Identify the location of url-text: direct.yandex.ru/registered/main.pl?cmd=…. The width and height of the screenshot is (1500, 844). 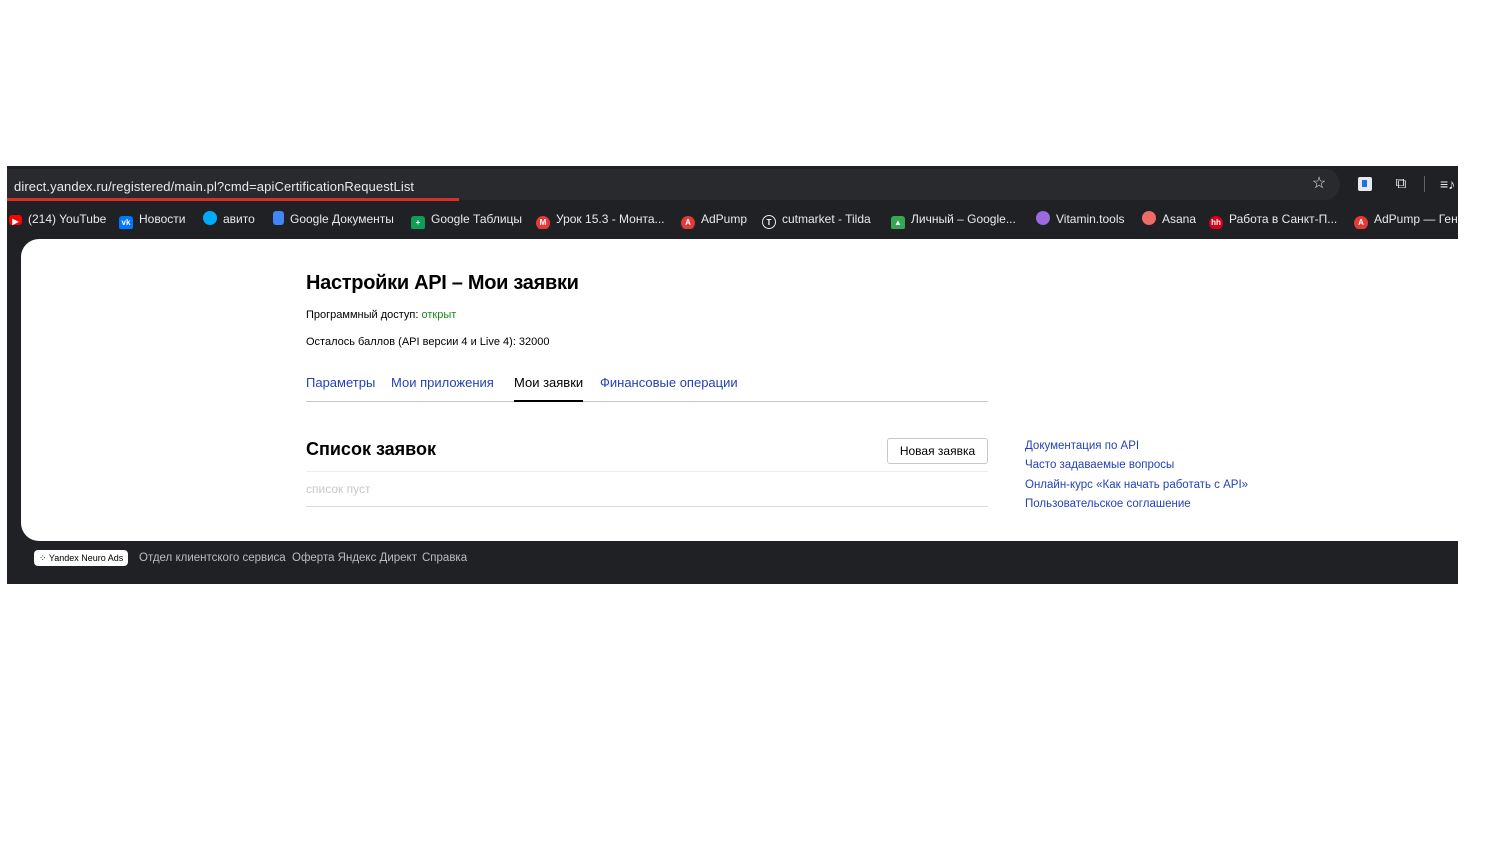
(214, 186).